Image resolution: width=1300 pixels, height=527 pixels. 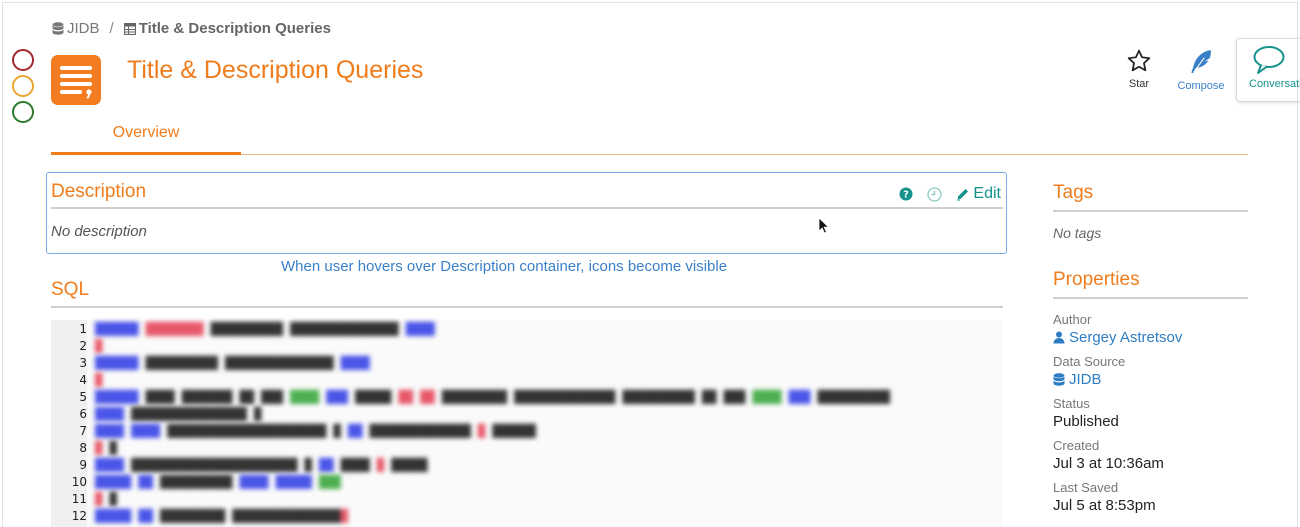 What do you see at coordinates (1059, 337) in the screenshot?
I see `user-icon` at bounding box center [1059, 337].